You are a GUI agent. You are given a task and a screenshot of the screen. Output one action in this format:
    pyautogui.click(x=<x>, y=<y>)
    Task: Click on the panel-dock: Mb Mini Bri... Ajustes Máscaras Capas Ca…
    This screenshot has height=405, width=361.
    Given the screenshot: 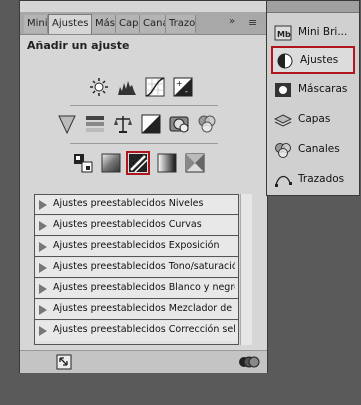 What is the action you would take?
    pyautogui.click(x=313, y=98)
    